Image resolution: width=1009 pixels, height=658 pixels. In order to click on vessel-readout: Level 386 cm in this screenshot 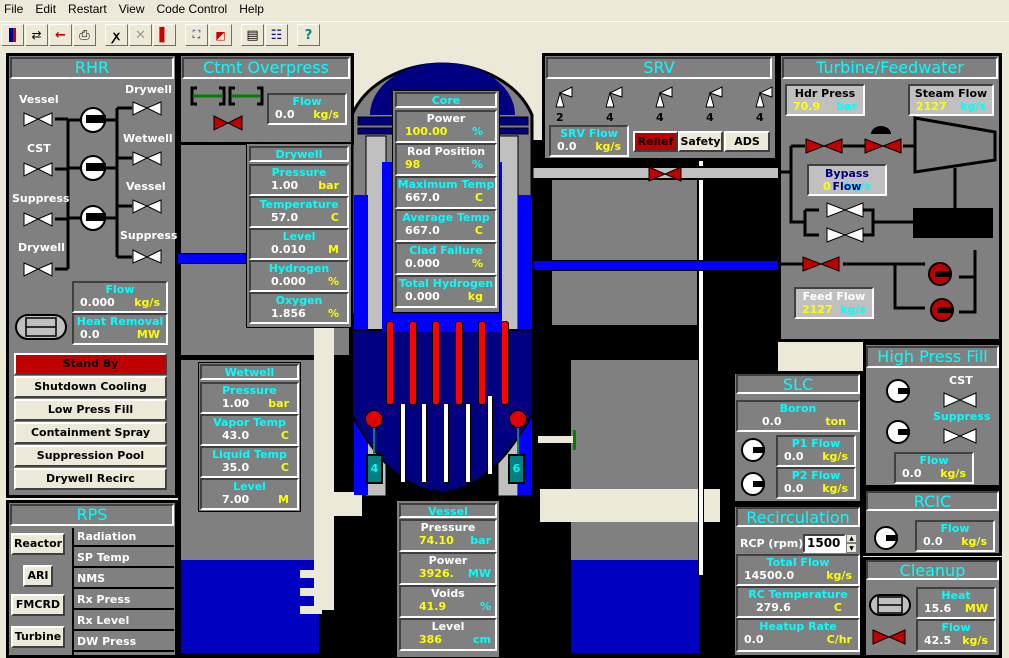, I will do `click(448, 634)`.